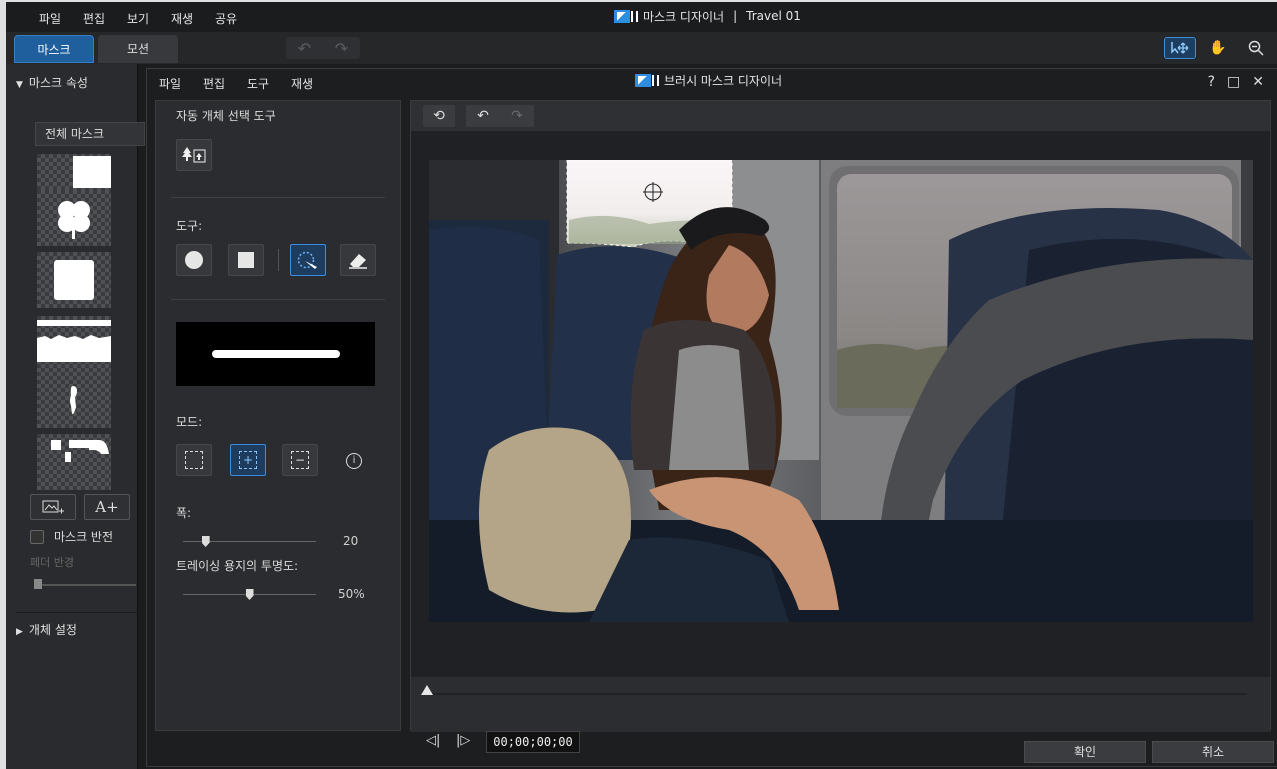 This screenshot has height=769, width=1277. What do you see at coordinates (80, 507) in the screenshot?
I see `add-mask-buttons: A+` at bounding box center [80, 507].